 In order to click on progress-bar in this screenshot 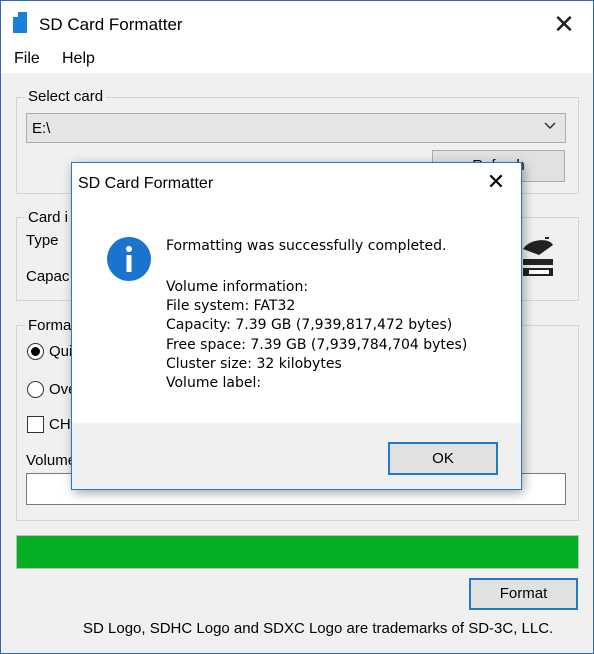, I will do `click(297, 552)`.